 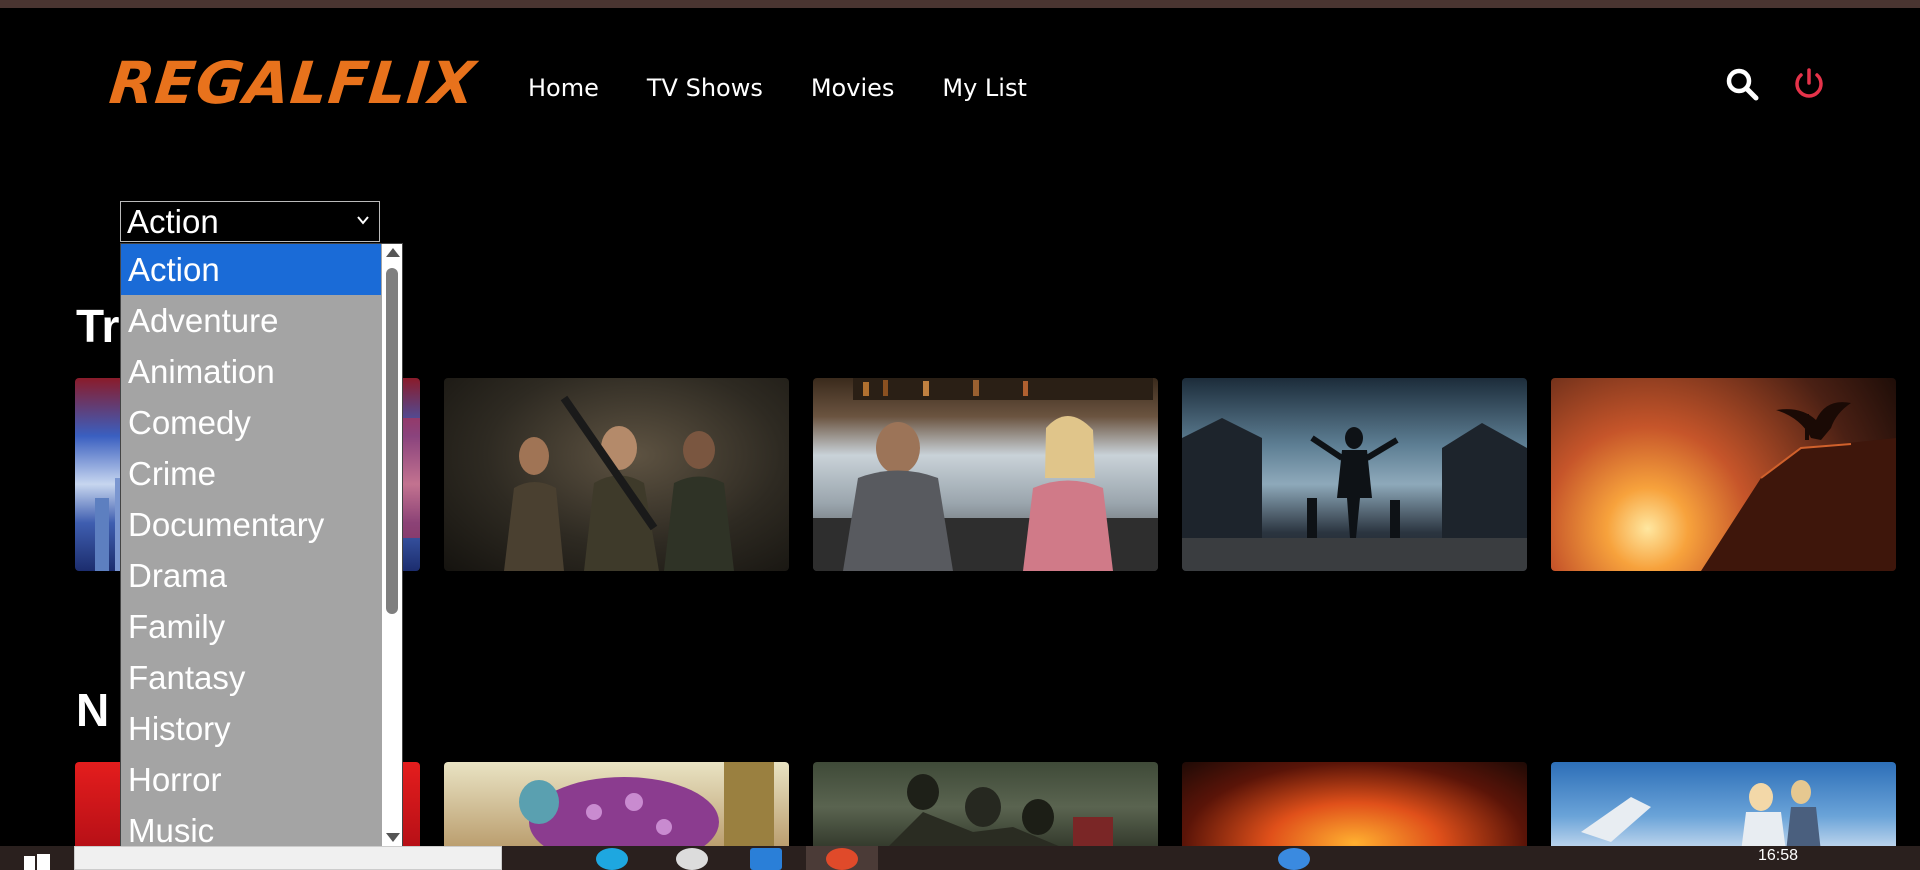 I want to click on chatgpt-icon, so click(x=692, y=859).